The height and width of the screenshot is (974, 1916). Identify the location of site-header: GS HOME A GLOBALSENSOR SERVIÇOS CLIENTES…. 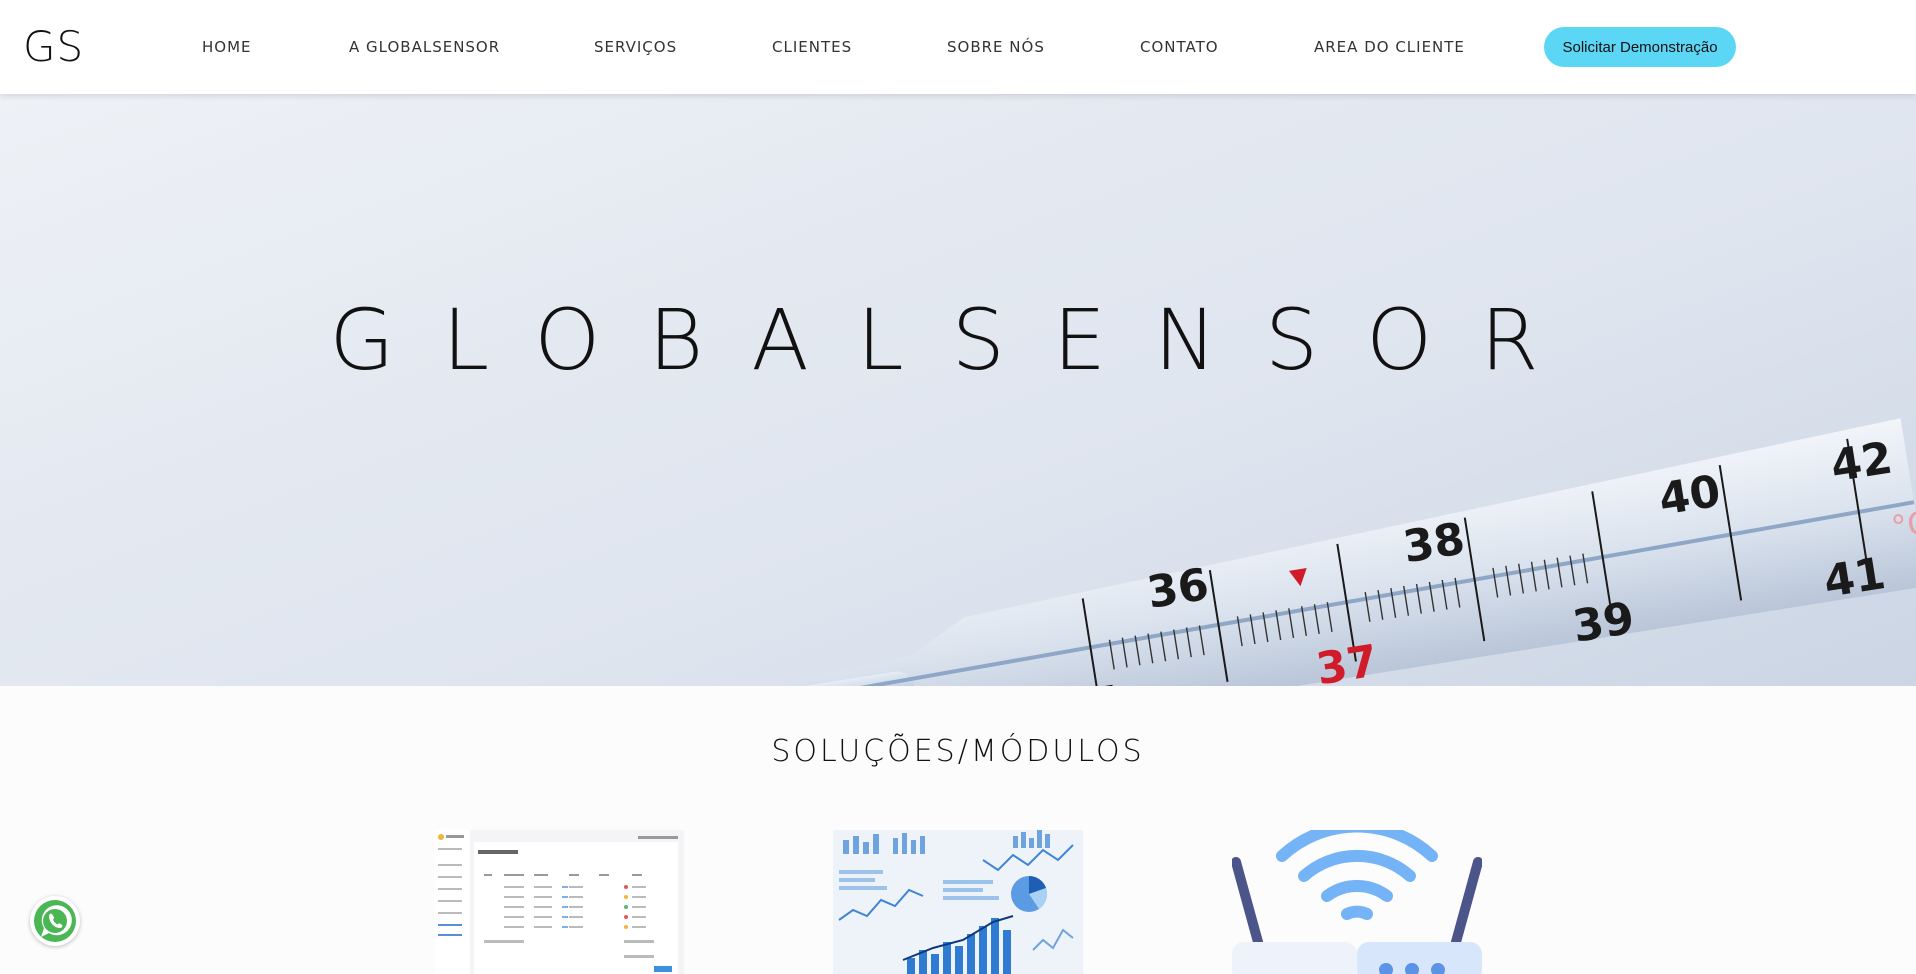
(958, 47).